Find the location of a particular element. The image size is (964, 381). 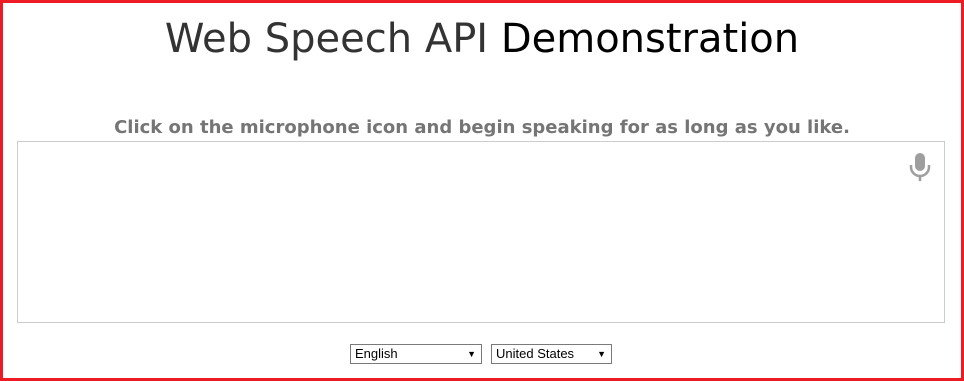

microphone-icon is located at coordinates (920, 167).